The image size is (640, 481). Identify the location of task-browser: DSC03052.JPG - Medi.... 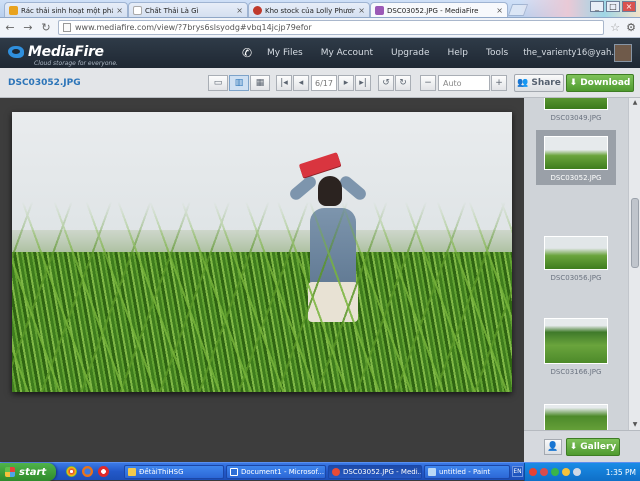
(375, 472).